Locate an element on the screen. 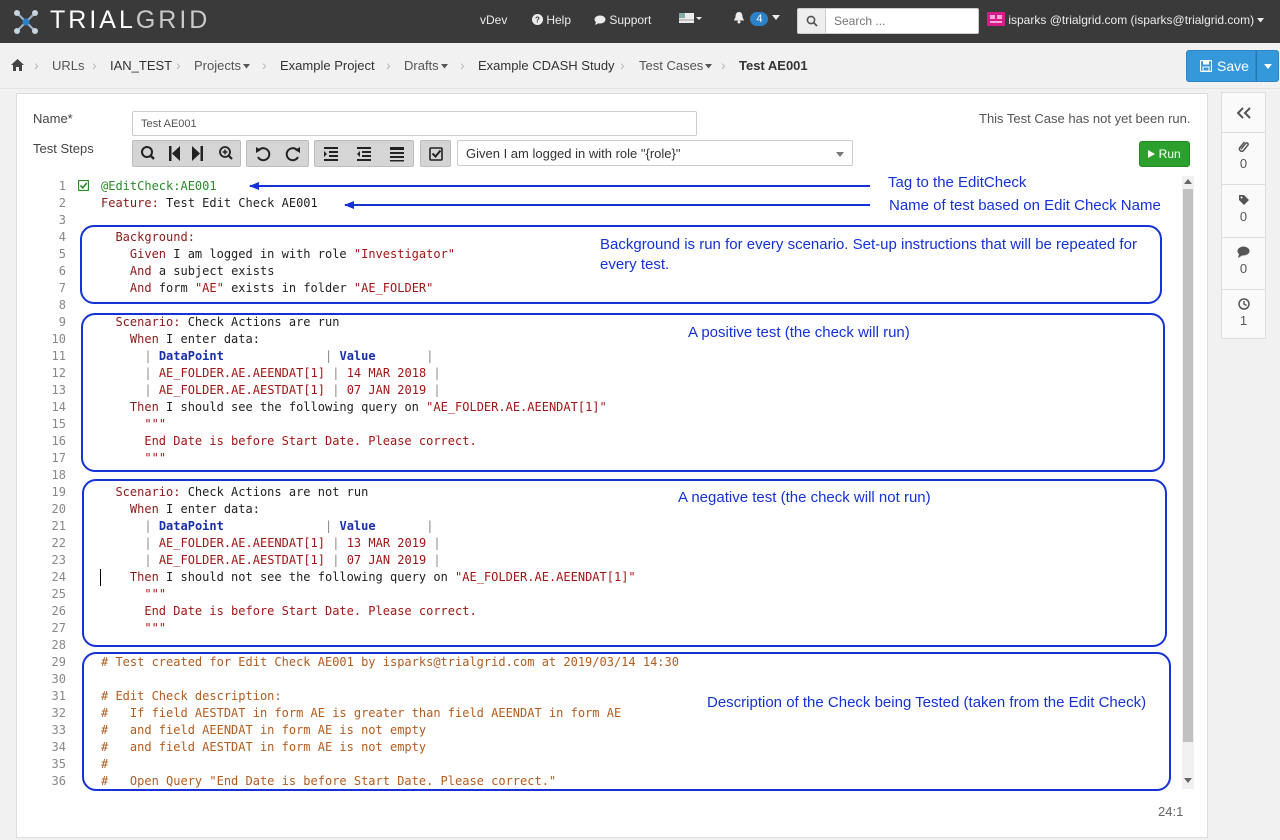 This screenshot has width=1280, height=840. comments-icon is located at coordinates (1243, 252).